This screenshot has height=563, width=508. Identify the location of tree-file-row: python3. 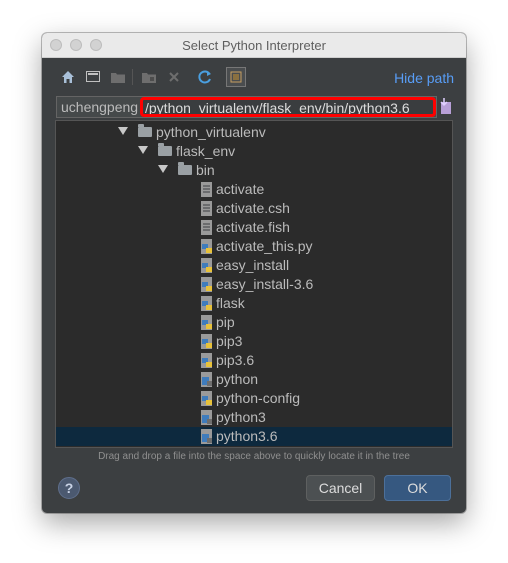
(254, 417).